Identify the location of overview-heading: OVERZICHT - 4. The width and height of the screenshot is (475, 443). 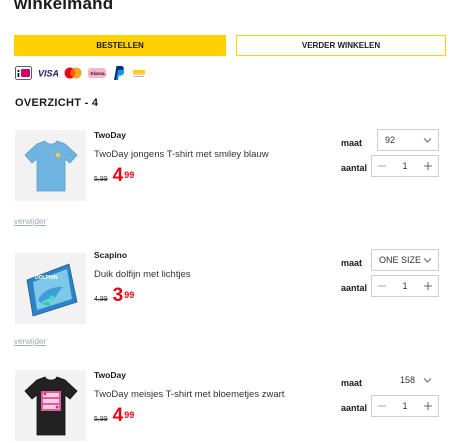
(57, 103).